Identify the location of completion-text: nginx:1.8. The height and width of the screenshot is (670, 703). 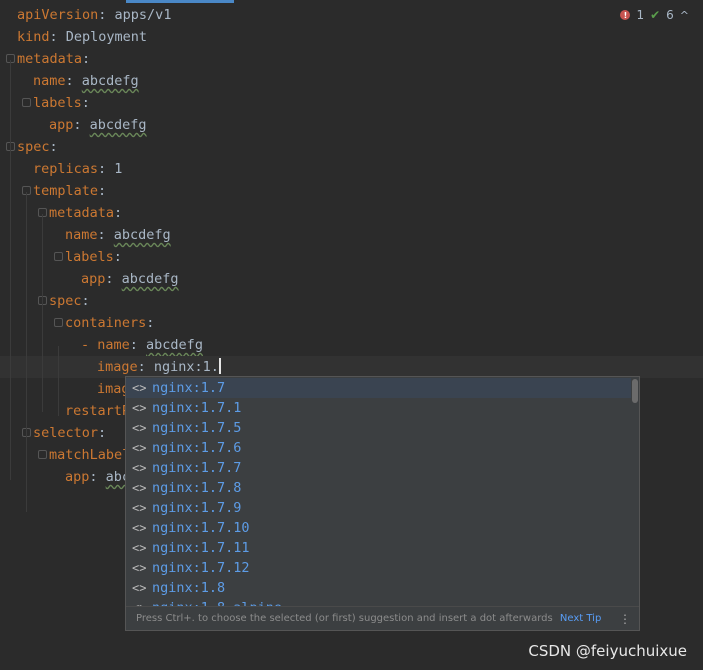
(188, 588).